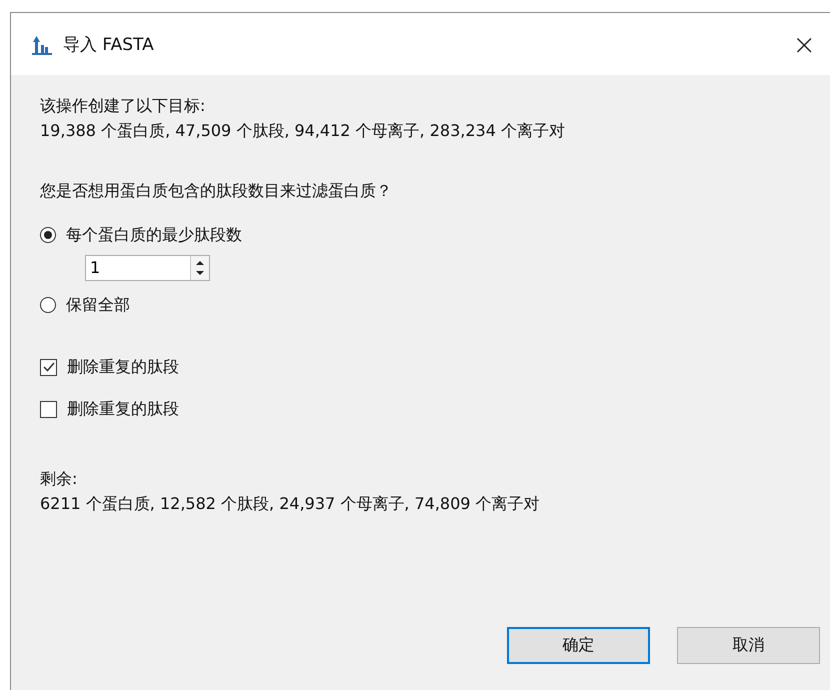 The height and width of the screenshot is (690, 830). What do you see at coordinates (123, 106) in the screenshot?
I see `summary-heading: 该操作创建了以下目标:` at bounding box center [123, 106].